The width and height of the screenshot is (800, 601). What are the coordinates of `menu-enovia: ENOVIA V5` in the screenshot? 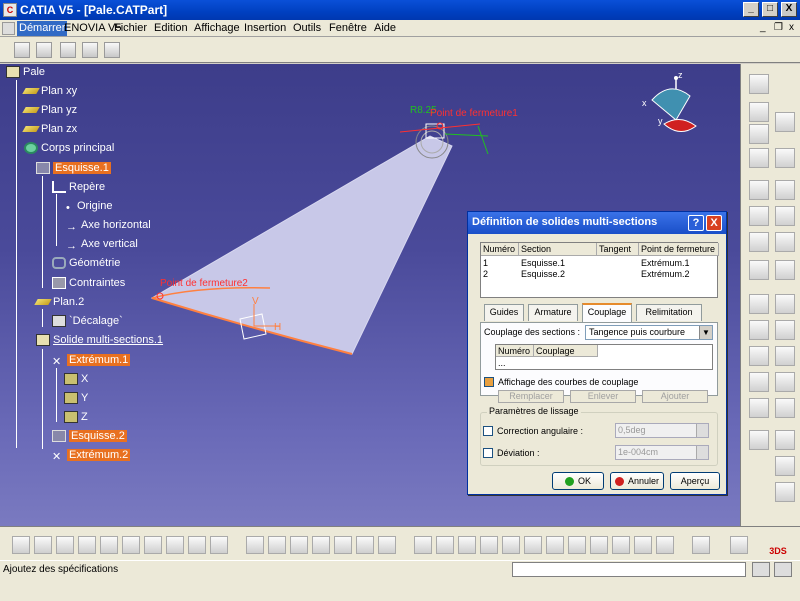 It's located at (92, 28).